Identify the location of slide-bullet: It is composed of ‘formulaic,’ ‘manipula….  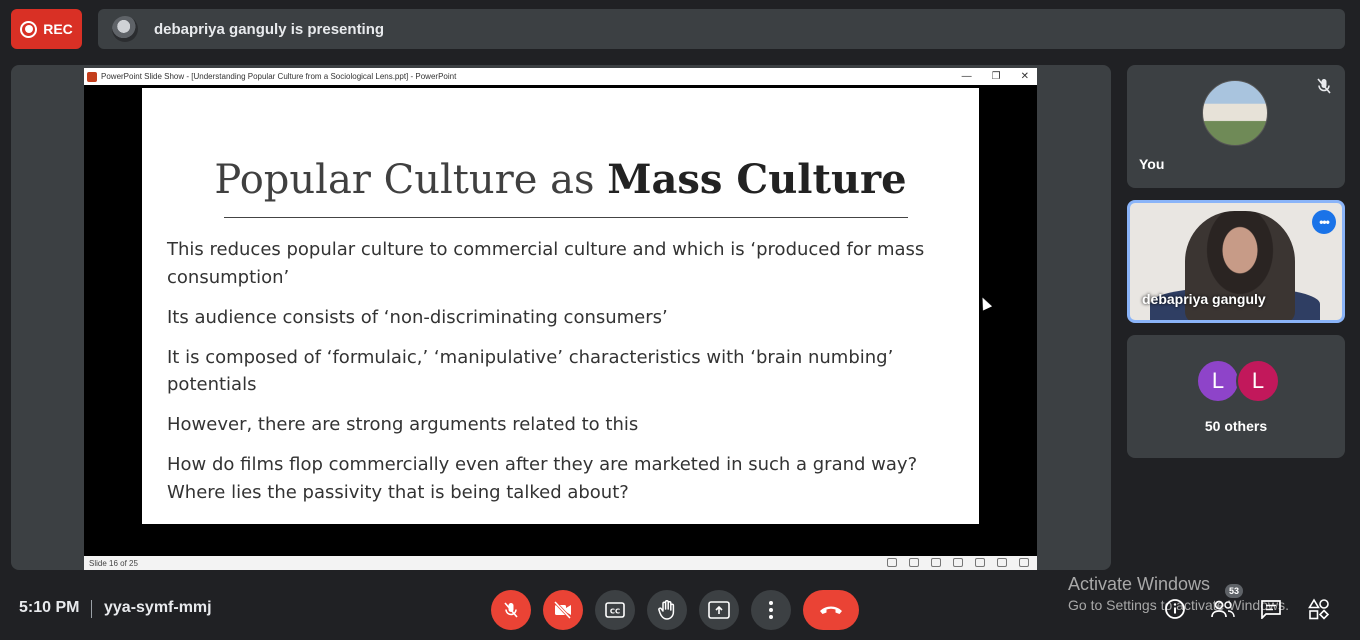
(530, 371).